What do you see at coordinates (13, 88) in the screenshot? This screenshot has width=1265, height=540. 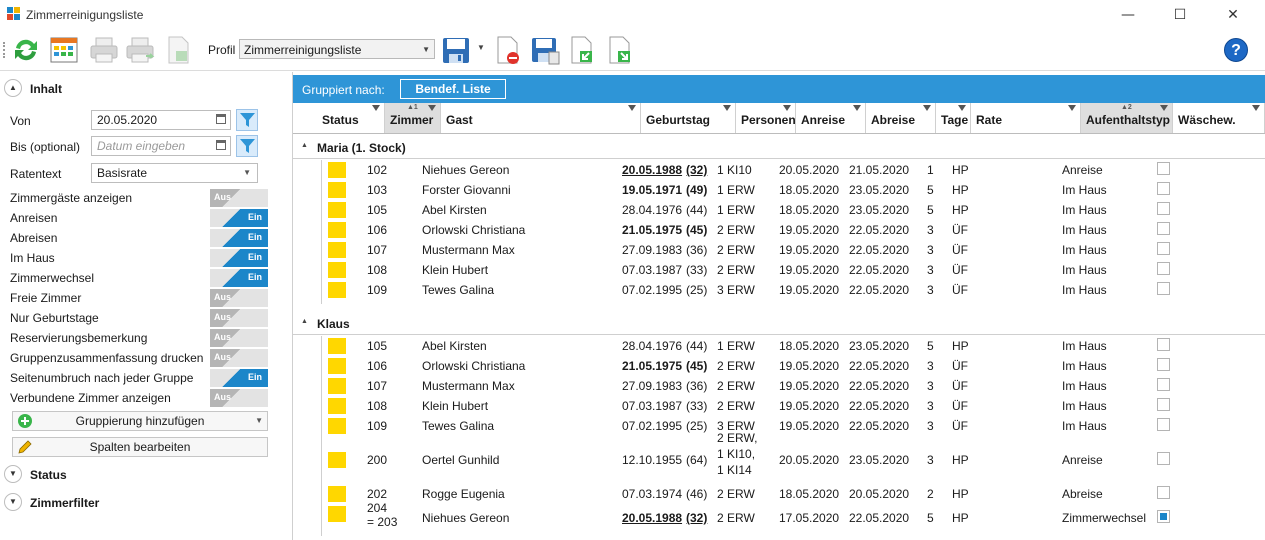 I see `collapse-icon: ▲` at bounding box center [13, 88].